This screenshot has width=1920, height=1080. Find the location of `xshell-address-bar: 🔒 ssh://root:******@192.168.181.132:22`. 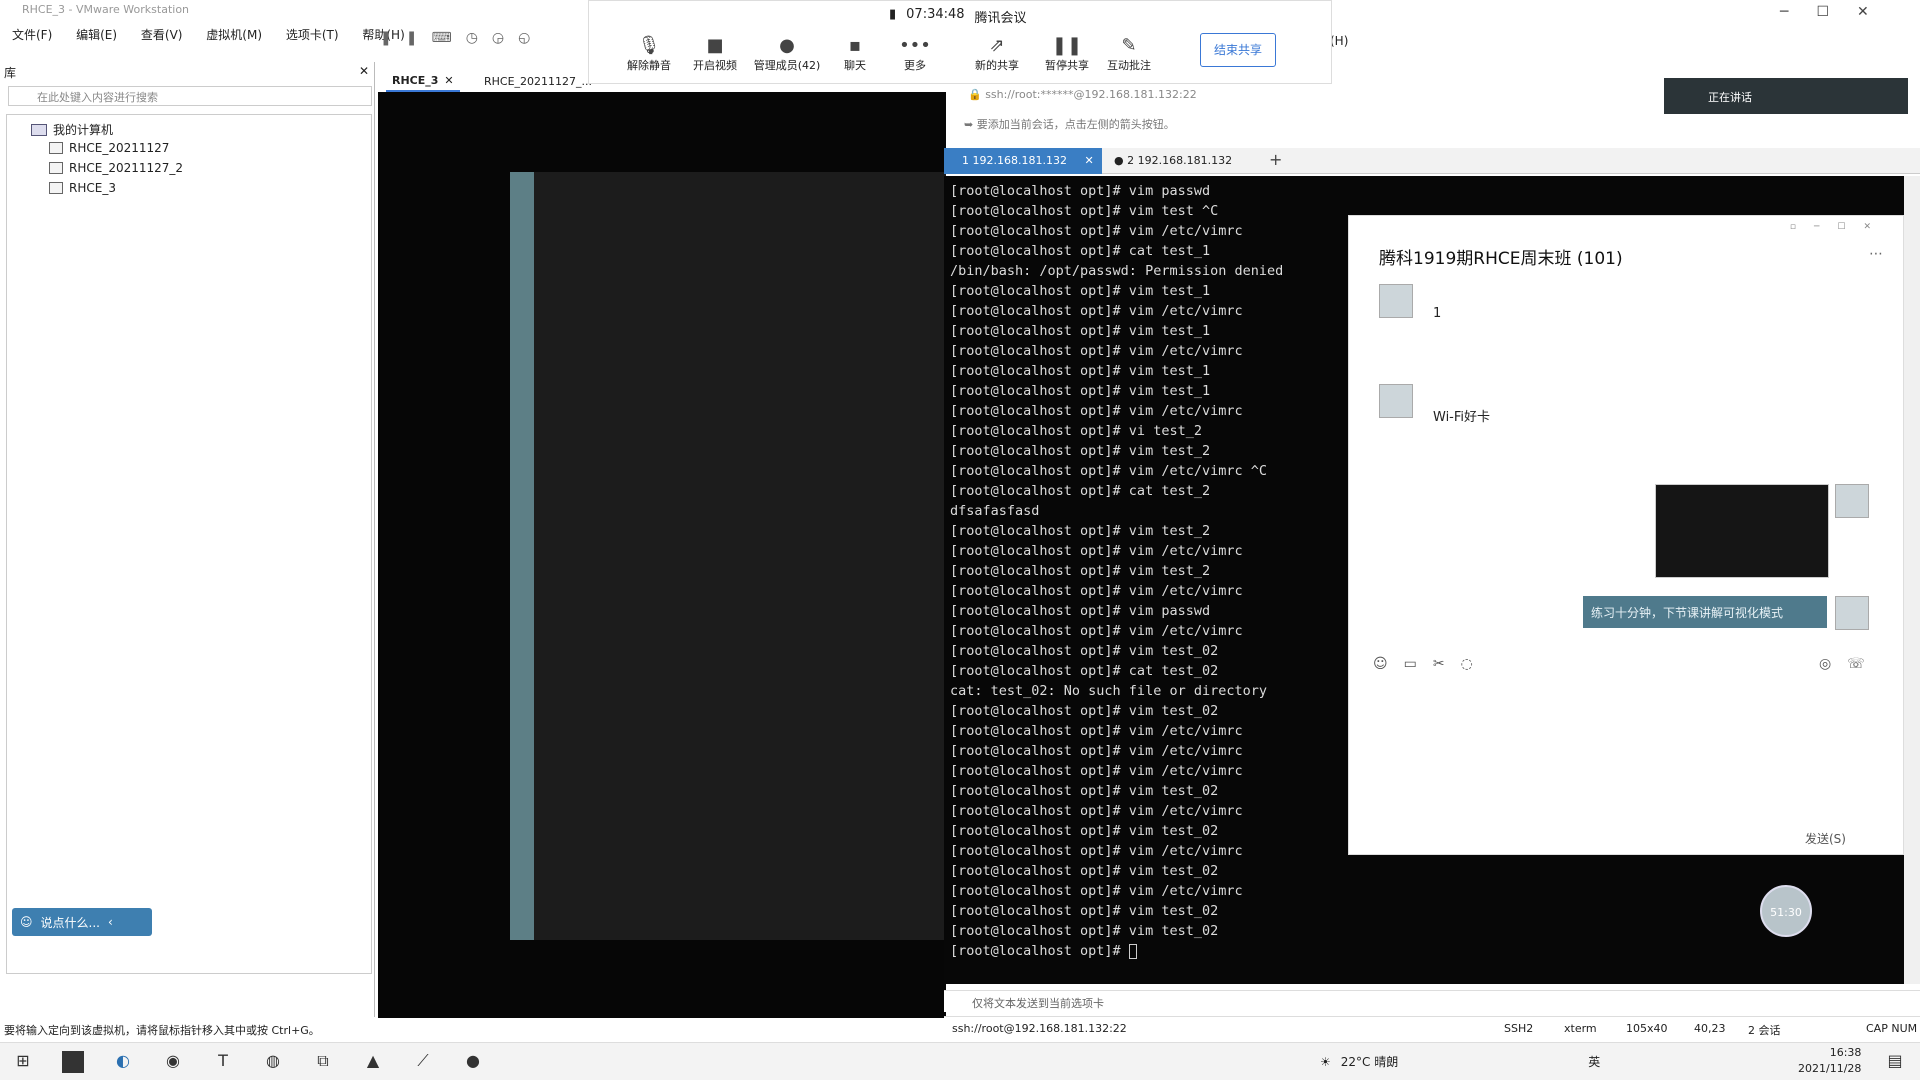

xshell-address-bar: 🔒 ssh://root:******@192.168.181.132:22 is located at coordinates (1434, 99).